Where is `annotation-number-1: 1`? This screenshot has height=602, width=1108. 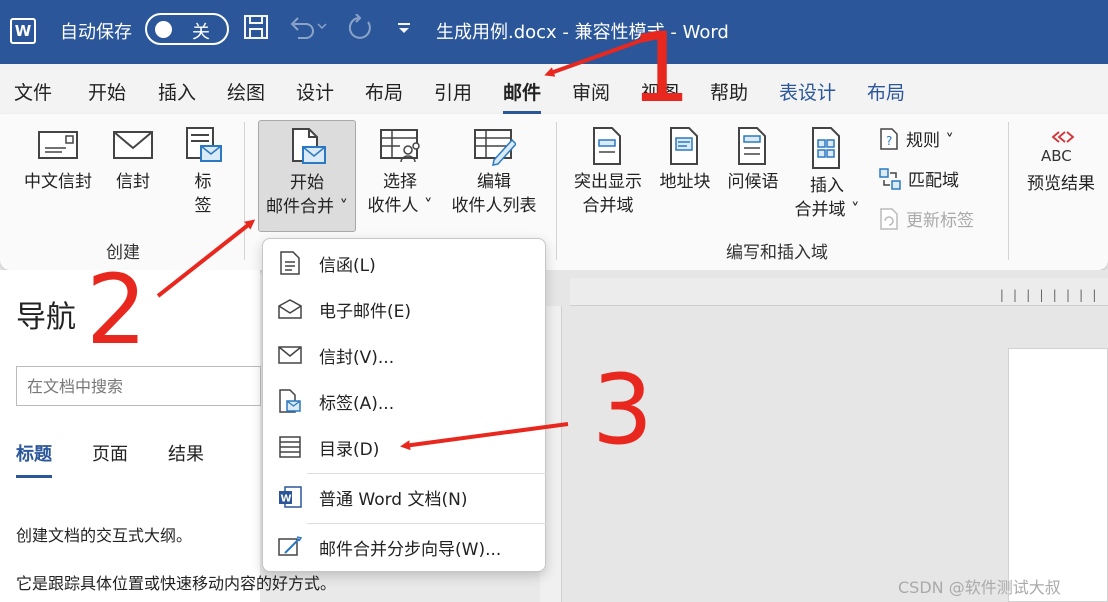 annotation-number-1: 1 is located at coordinates (661, 68).